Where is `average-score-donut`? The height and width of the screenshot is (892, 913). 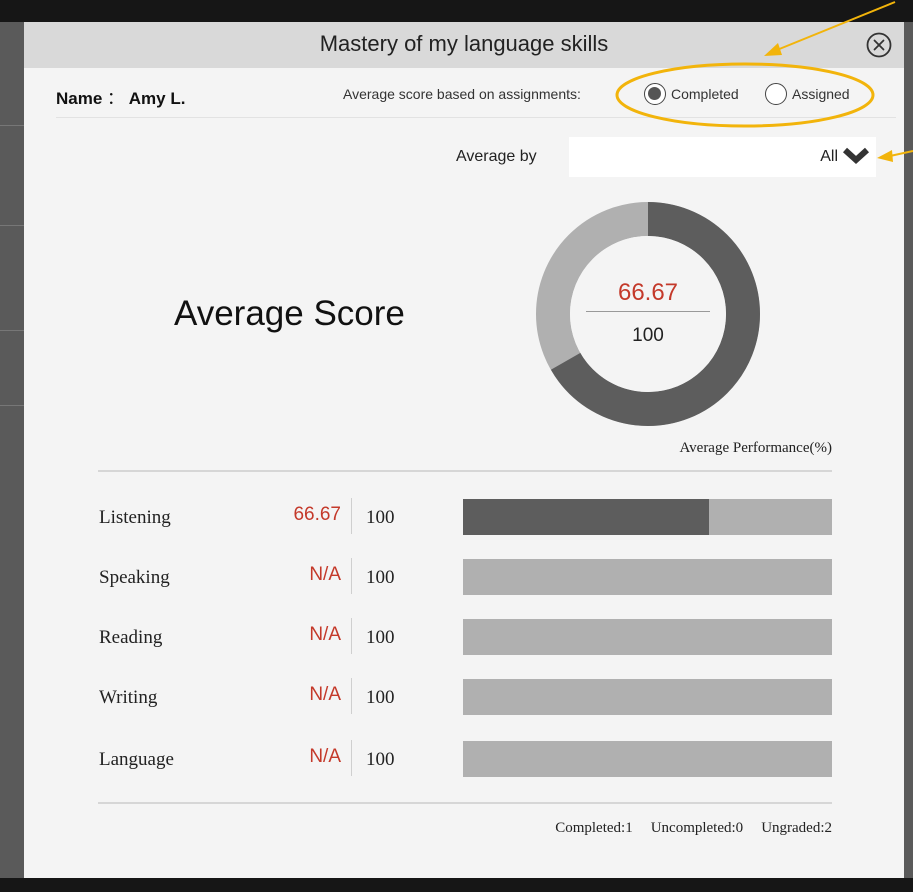
average-score-donut is located at coordinates (648, 314).